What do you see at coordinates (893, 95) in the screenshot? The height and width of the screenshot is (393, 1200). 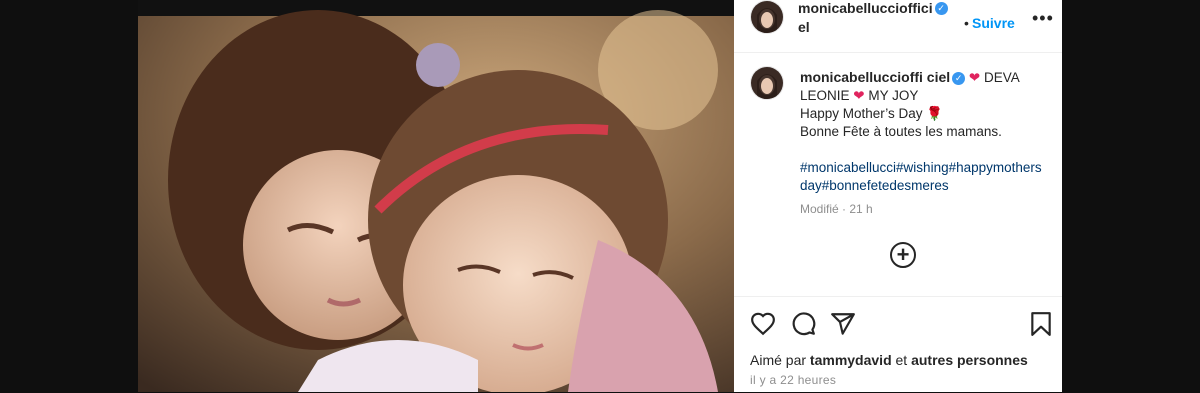 I see `caption-line1-c: MY JOY` at bounding box center [893, 95].